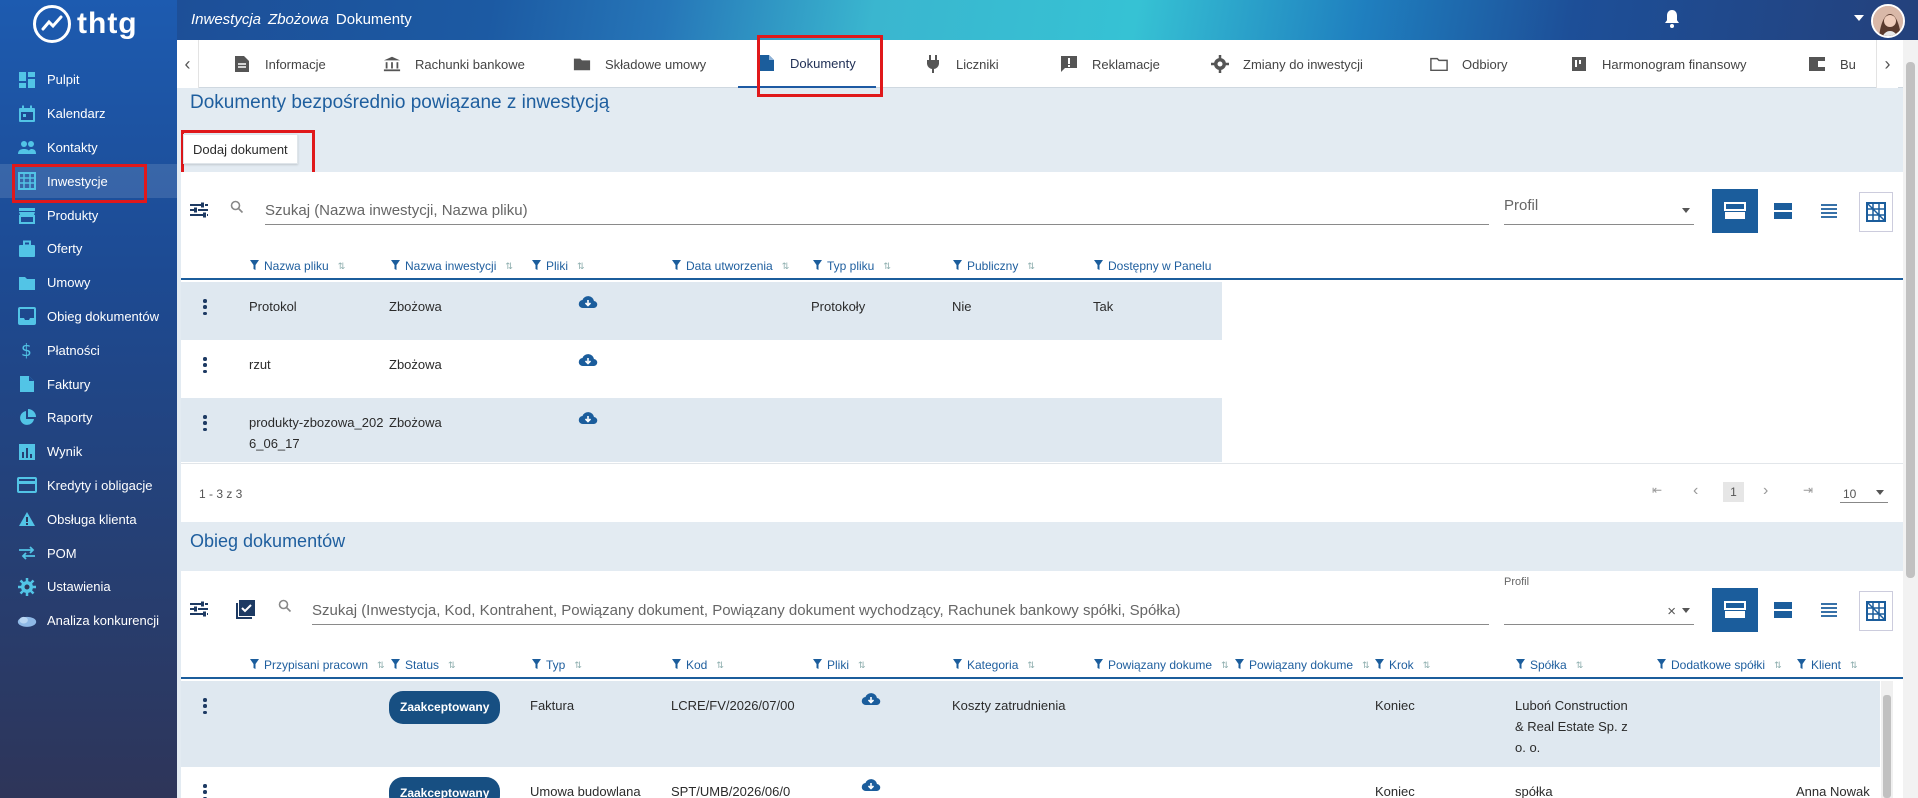  What do you see at coordinates (88, 80) in the screenshot?
I see `sidebar-item-pulpit: Pulpit` at bounding box center [88, 80].